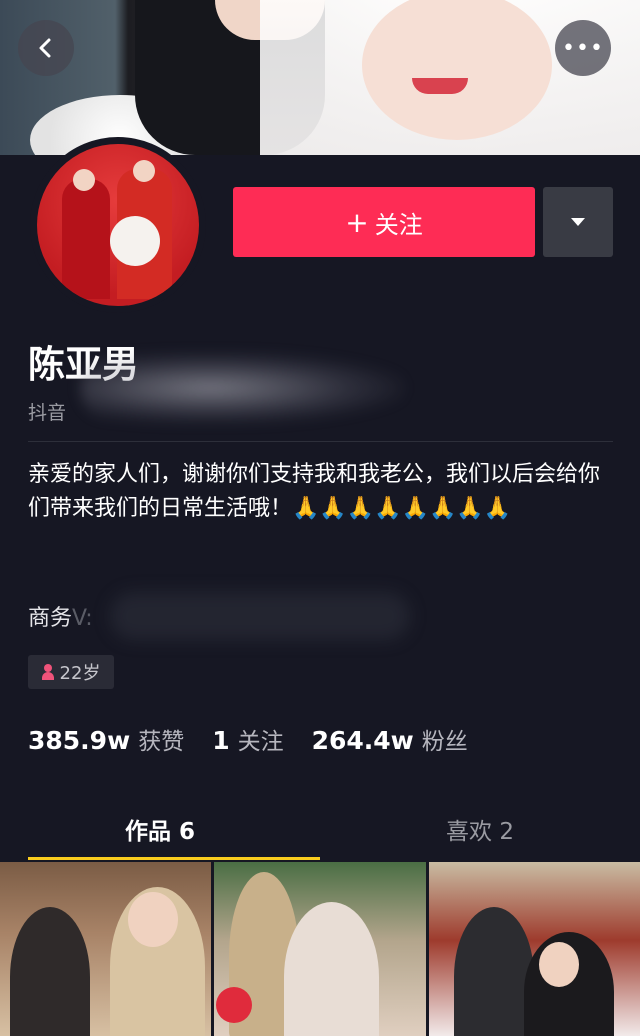 This screenshot has height=1036, width=640. Describe the element at coordinates (320, 441) in the screenshot. I see `divider` at that location.